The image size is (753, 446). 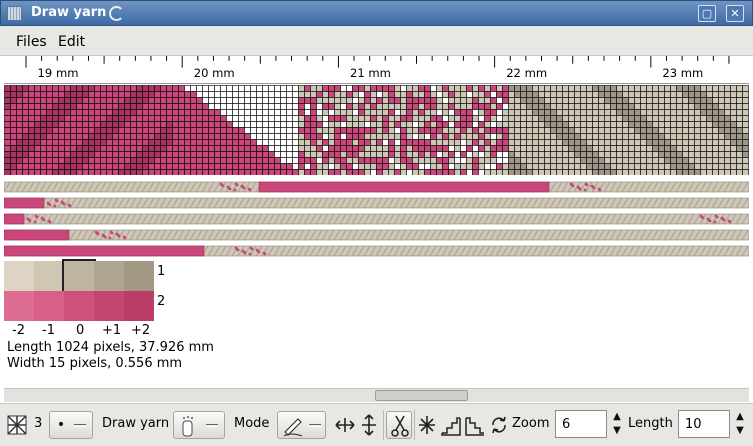 What do you see at coordinates (707, 13) in the screenshot?
I see `maximize-button: ▢` at bounding box center [707, 13].